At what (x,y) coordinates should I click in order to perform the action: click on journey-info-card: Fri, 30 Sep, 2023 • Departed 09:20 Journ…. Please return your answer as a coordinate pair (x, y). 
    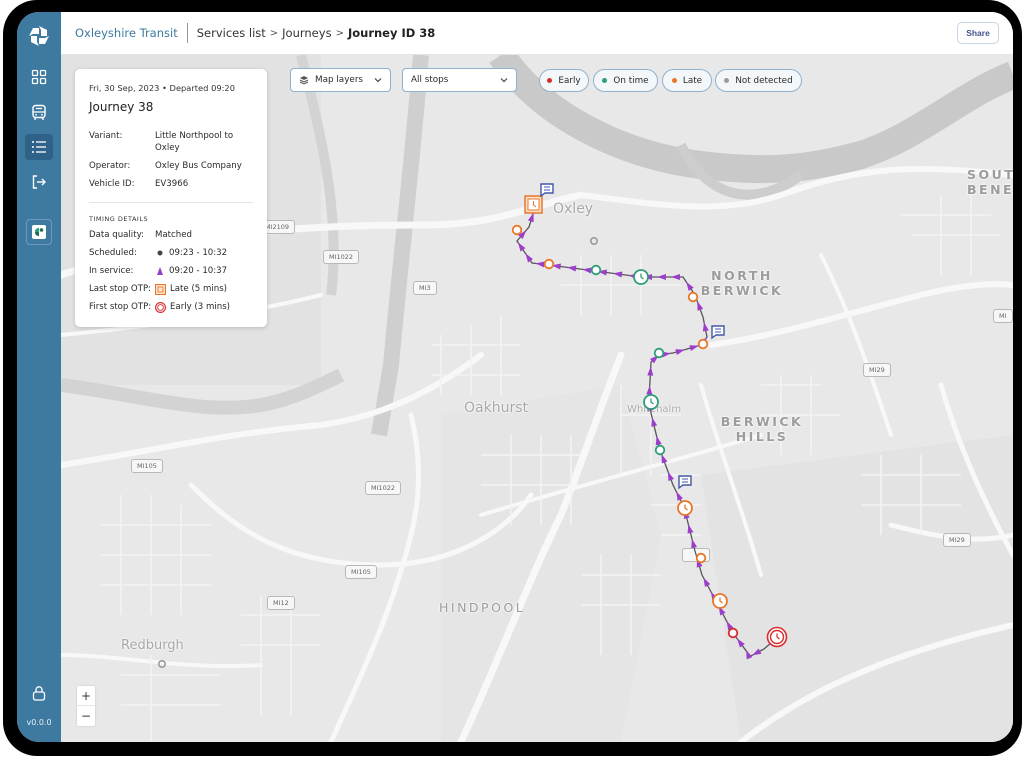
    Looking at the image, I should click on (171, 198).